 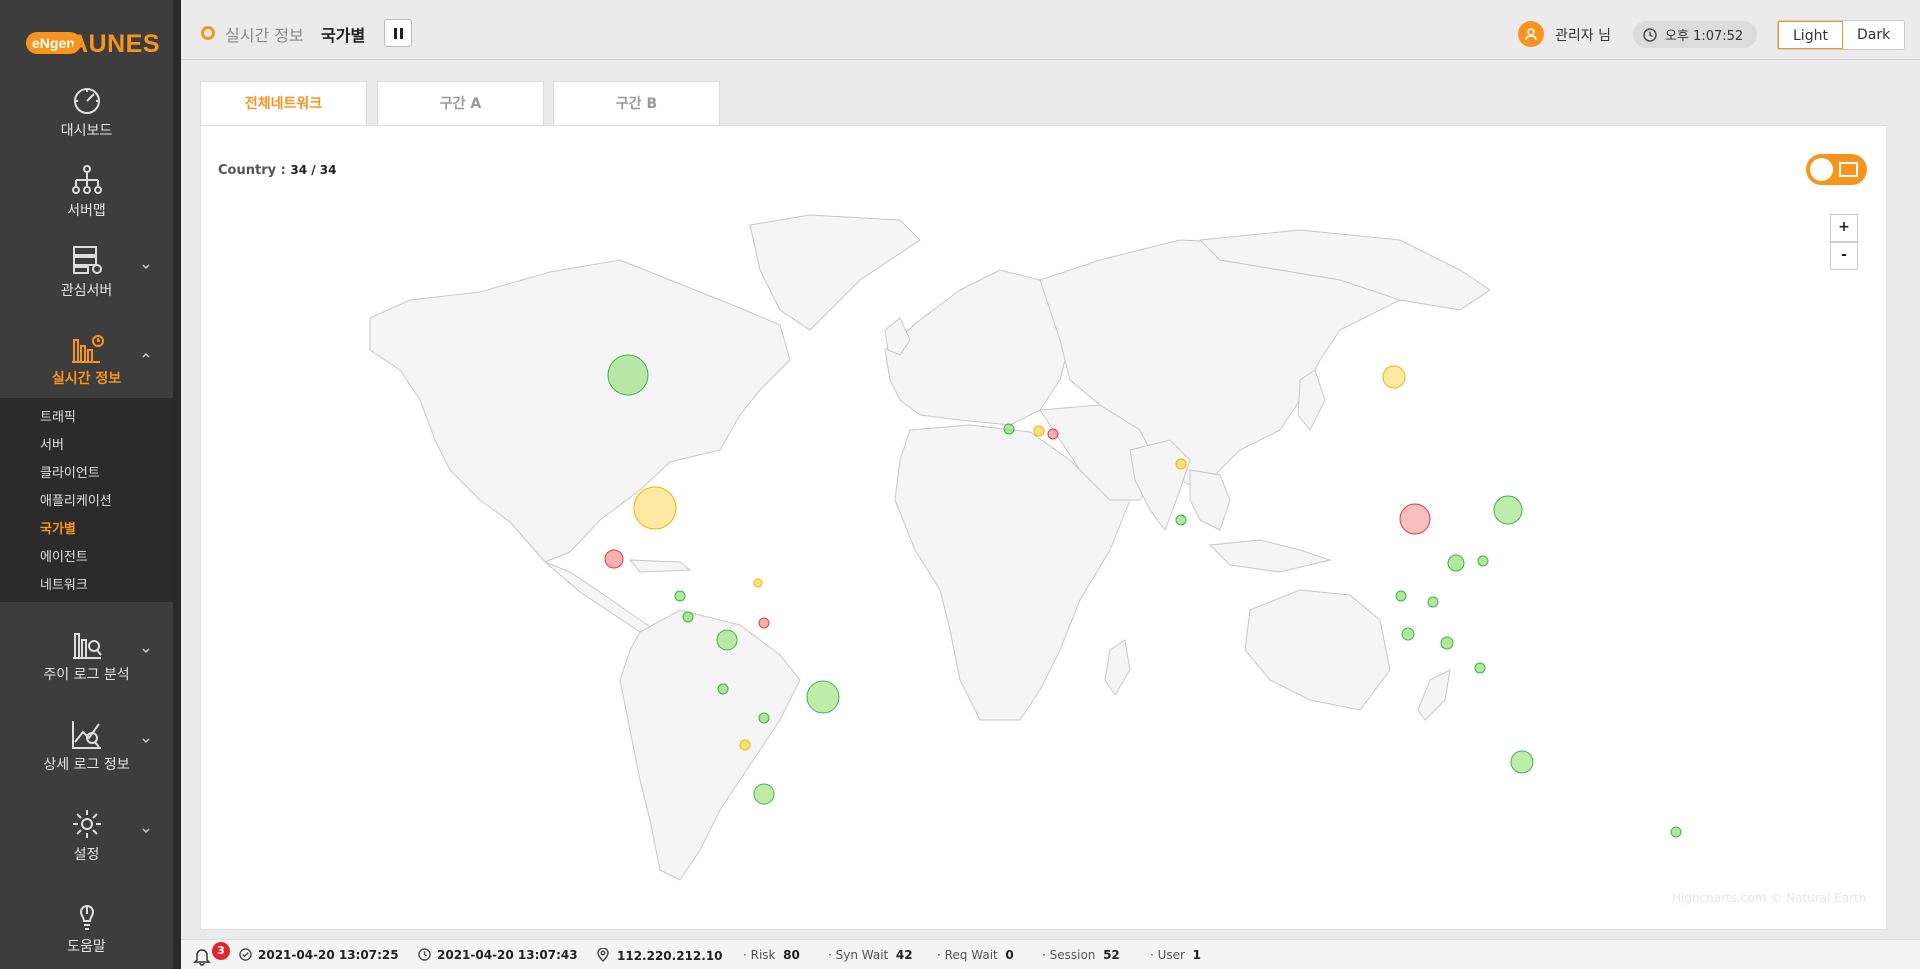 What do you see at coordinates (680, 596) in the screenshot?
I see `marker-guatemala` at bounding box center [680, 596].